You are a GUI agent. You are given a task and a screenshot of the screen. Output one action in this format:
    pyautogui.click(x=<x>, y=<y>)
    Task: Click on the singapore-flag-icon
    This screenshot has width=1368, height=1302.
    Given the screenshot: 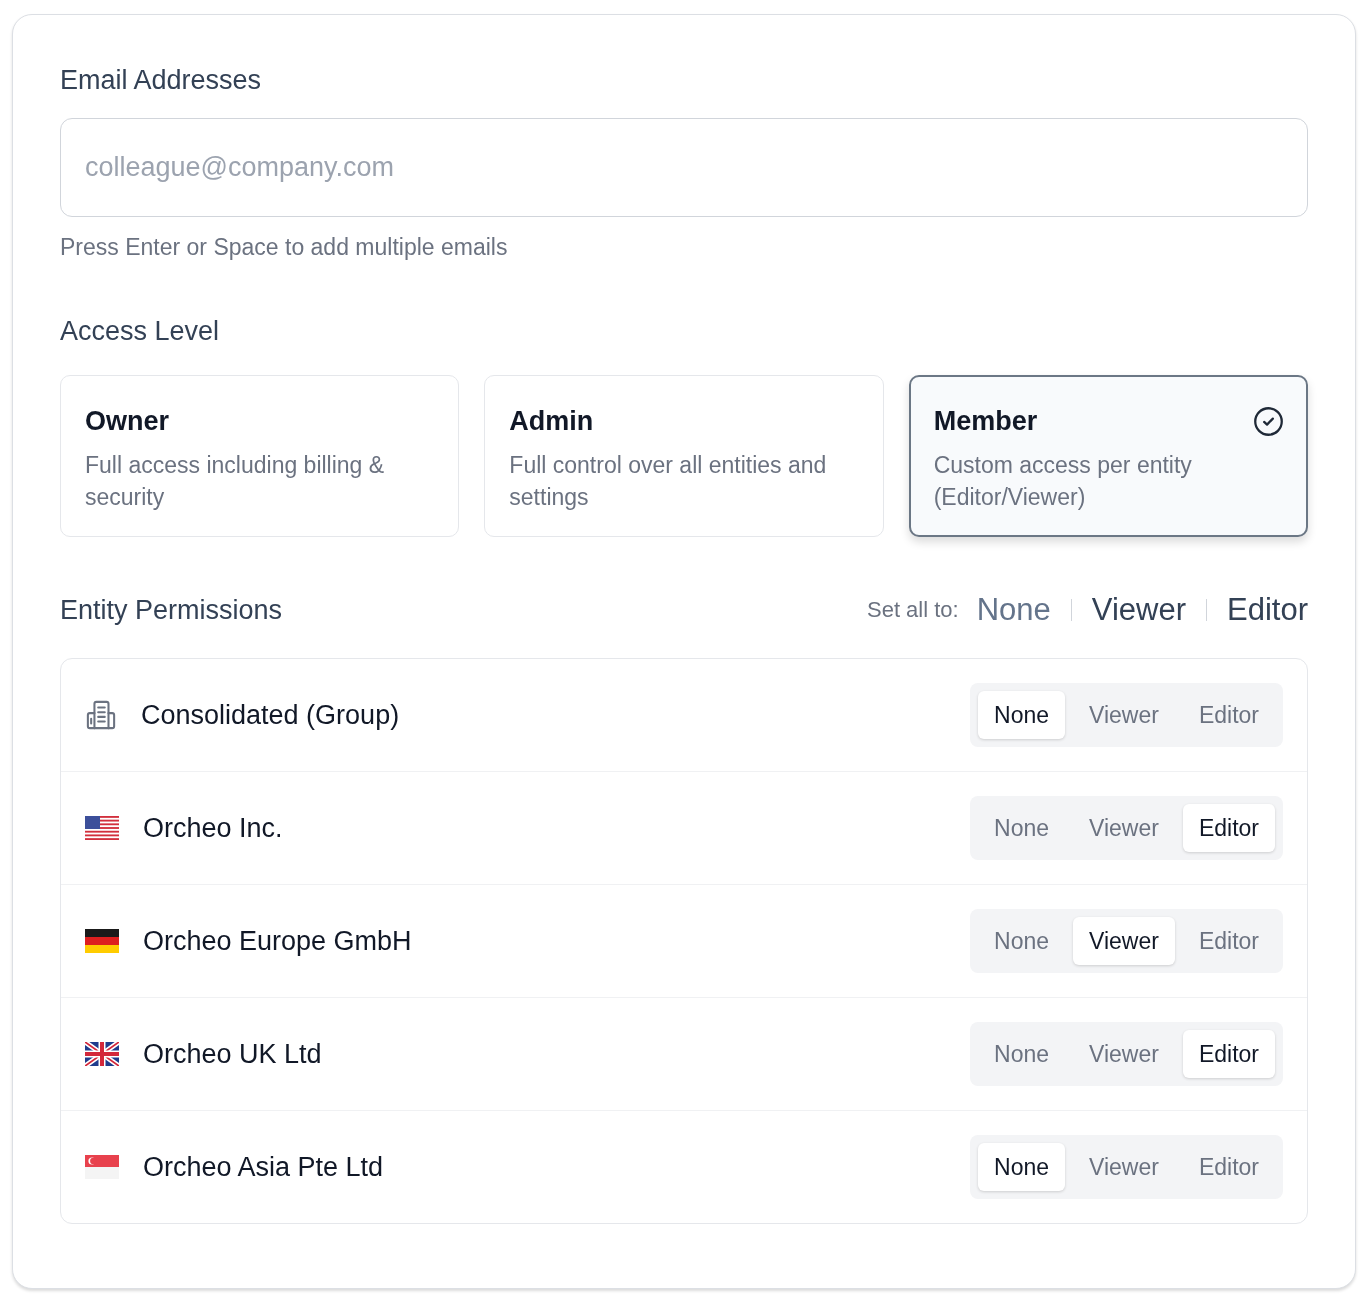 What is the action you would take?
    pyautogui.click(x=102, y=1167)
    